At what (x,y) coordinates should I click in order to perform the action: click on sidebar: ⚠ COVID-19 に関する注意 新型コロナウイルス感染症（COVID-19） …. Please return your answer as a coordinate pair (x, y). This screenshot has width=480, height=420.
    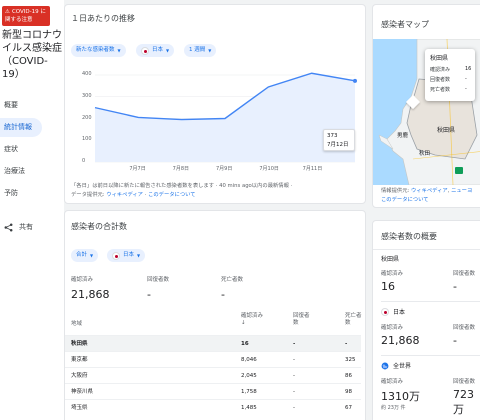
    Looking at the image, I should click on (32, 210).